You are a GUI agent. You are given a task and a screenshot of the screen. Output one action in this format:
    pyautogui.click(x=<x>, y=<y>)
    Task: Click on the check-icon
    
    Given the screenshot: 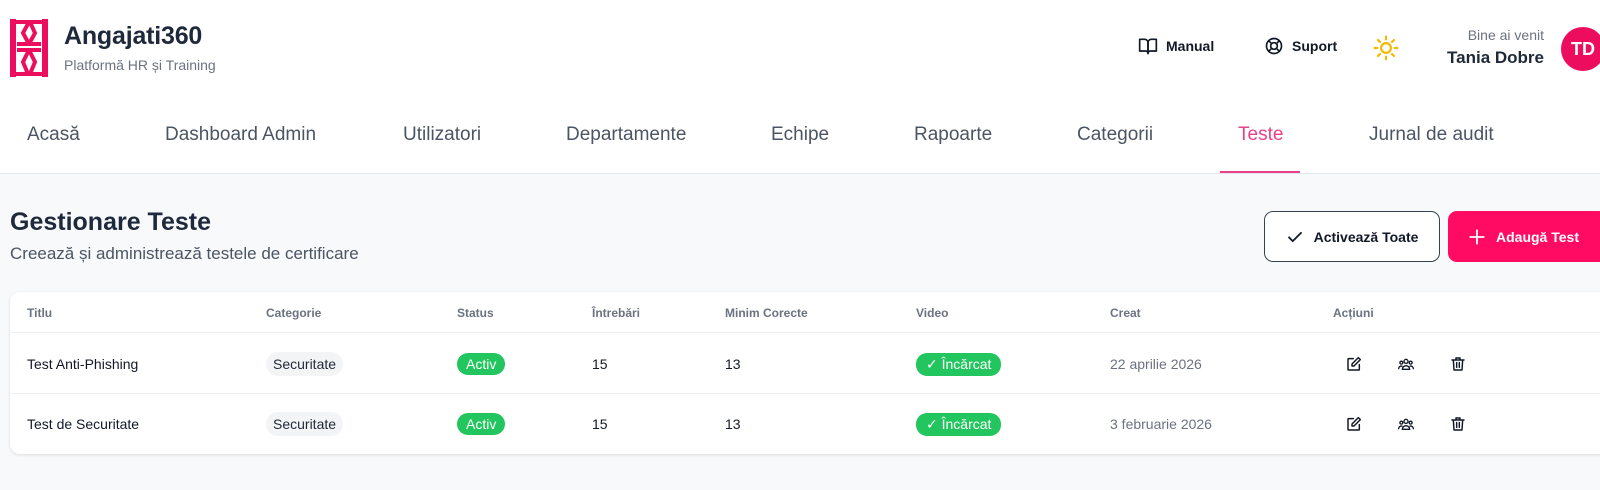 What is the action you would take?
    pyautogui.click(x=1294, y=236)
    